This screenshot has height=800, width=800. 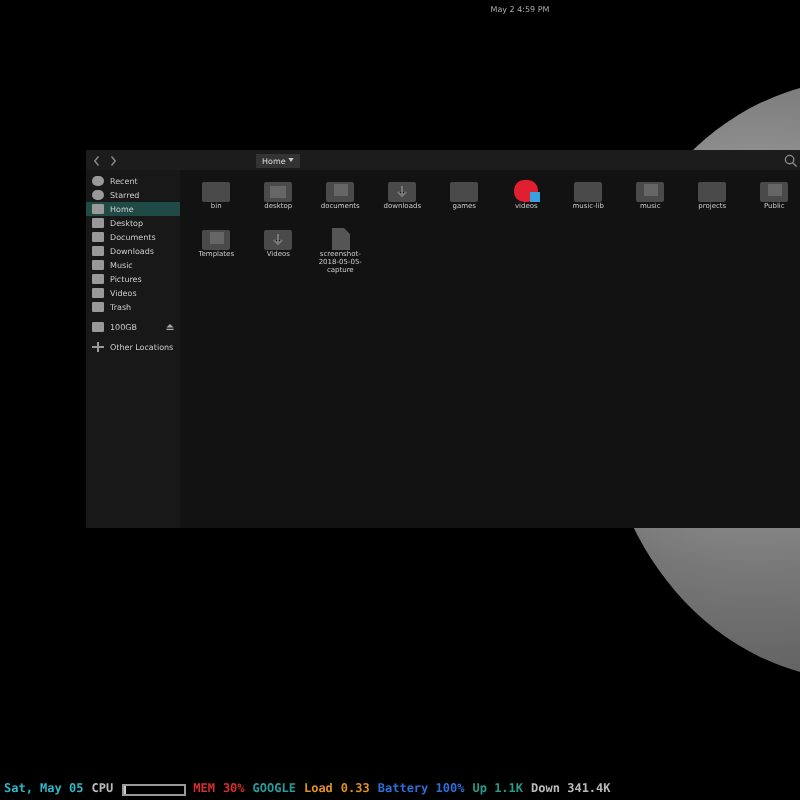 I want to click on forward-icon, so click(x=113, y=160).